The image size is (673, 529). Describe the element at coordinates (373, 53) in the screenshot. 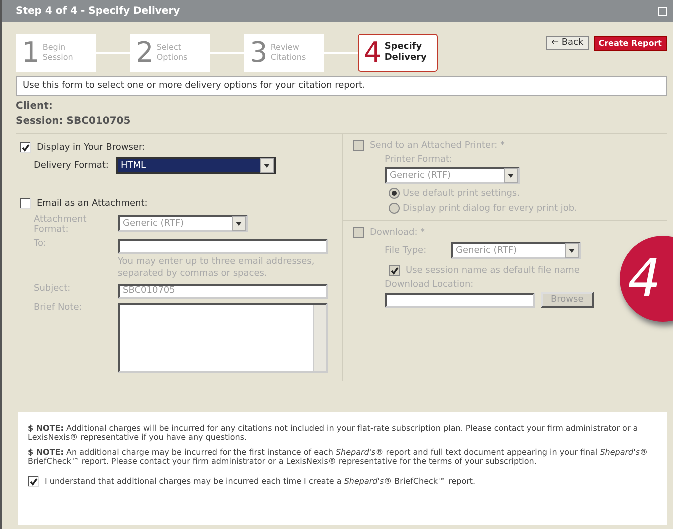

I see `step-number: 4` at that location.